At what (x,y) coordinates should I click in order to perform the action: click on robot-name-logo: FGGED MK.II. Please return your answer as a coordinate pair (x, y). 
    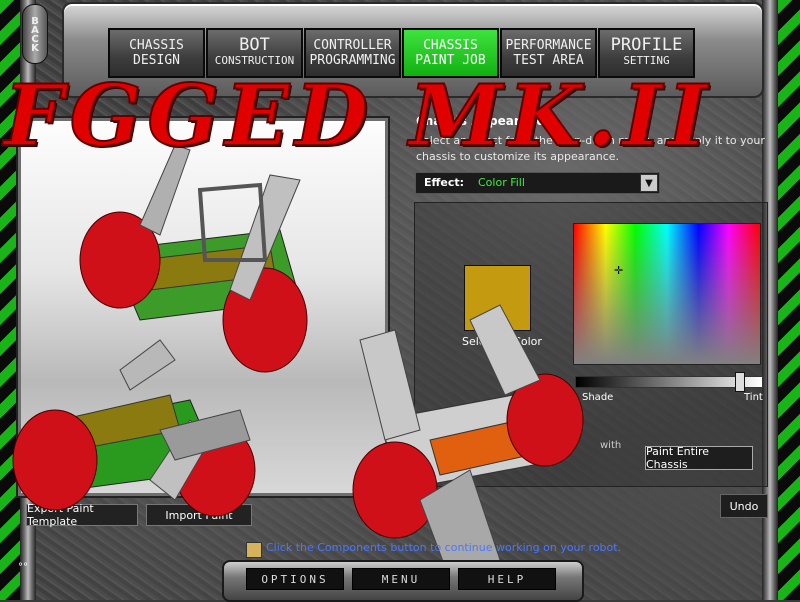
    Looking at the image, I should click on (358, 115).